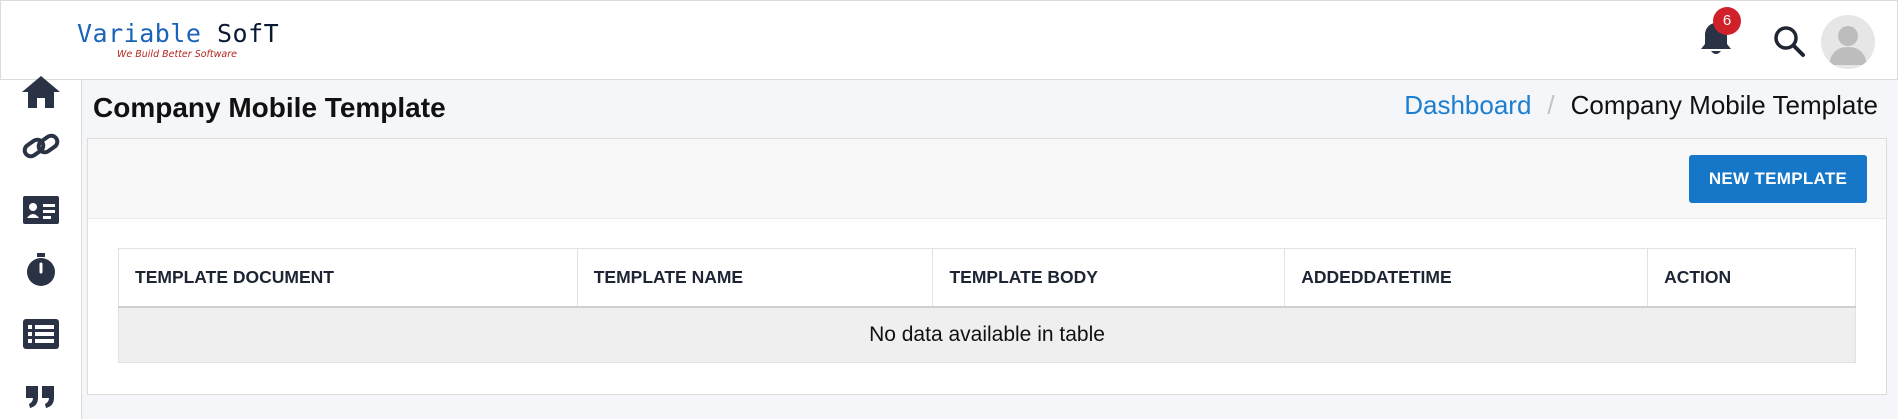 This screenshot has width=1898, height=419. What do you see at coordinates (1848, 45) in the screenshot?
I see `user-placeholder-icon` at bounding box center [1848, 45].